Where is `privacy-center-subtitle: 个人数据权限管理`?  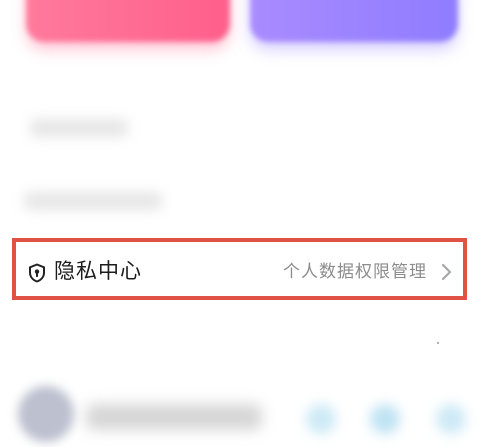 privacy-center-subtitle: 个人数据权限管理 is located at coordinates (355, 272).